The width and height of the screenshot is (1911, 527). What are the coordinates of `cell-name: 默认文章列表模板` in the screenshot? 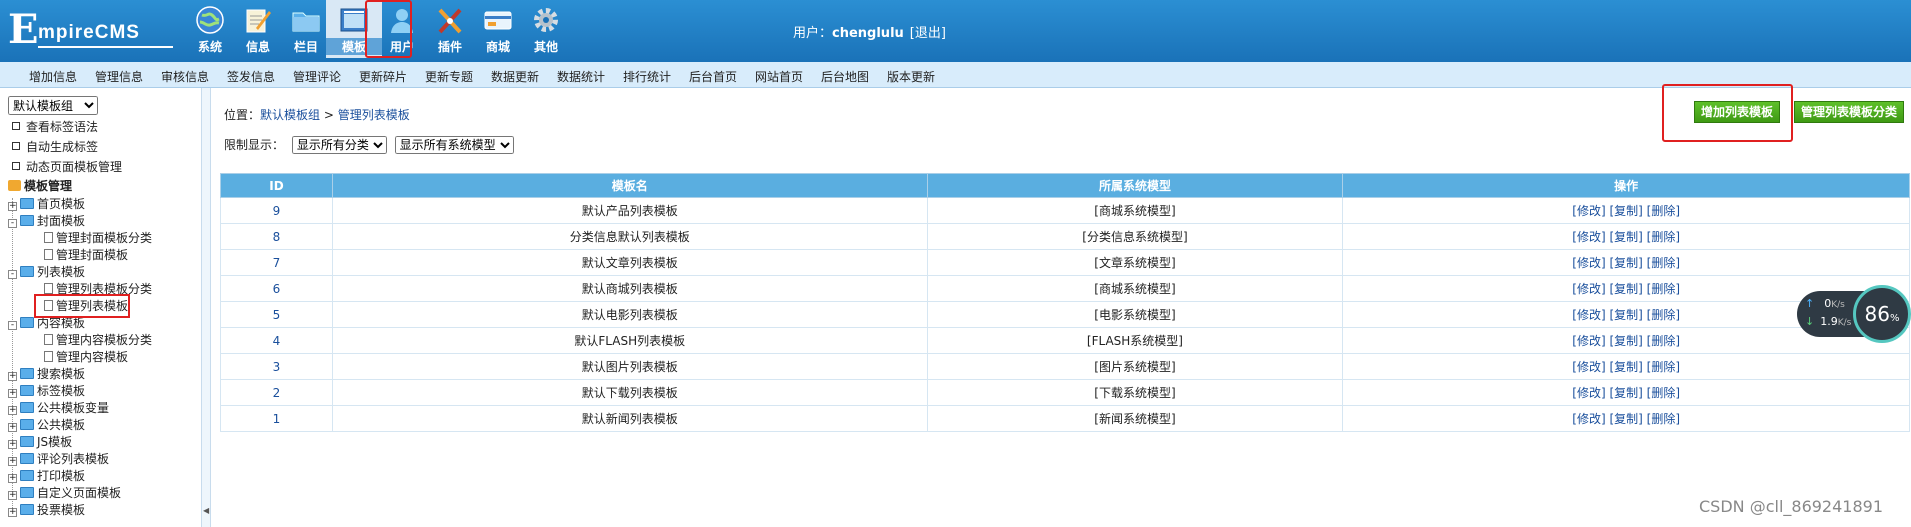 It's located at (629, 262).